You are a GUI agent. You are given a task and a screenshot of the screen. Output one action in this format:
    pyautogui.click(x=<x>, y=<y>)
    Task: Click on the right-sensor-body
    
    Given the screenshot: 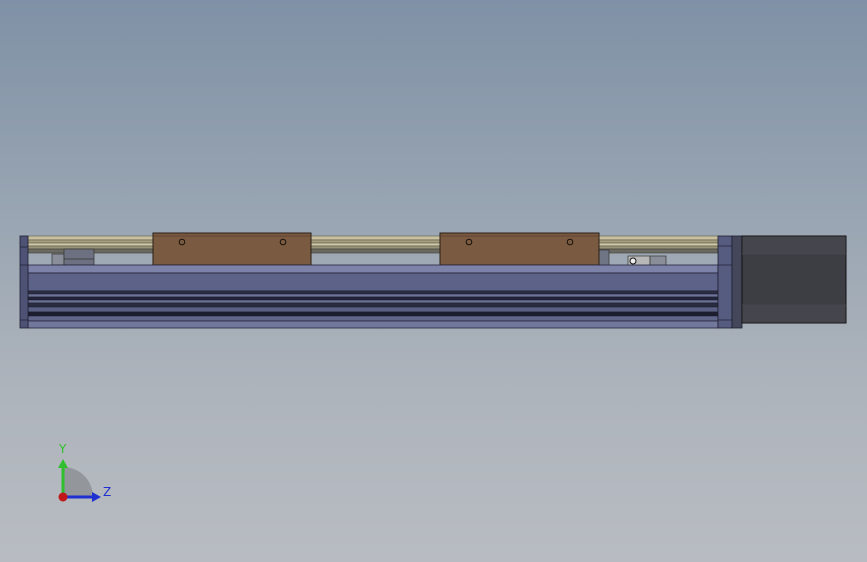 What is the action you would take?
    pyautogui.click(x=658, y=261)
    